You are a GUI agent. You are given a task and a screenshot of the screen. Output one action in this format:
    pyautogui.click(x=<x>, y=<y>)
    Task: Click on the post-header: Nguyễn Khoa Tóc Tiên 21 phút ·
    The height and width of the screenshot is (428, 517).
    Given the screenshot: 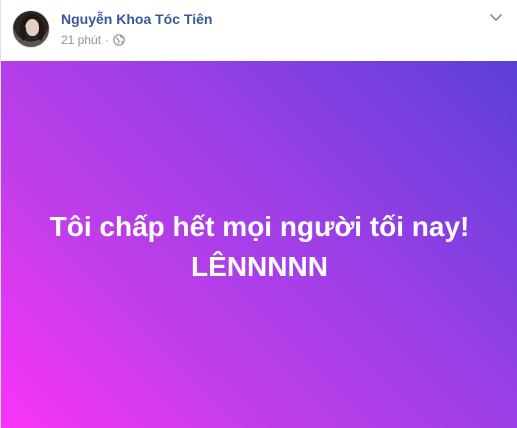 What is the action you would take?
    pyautogui.click(x=259, y=30)
    